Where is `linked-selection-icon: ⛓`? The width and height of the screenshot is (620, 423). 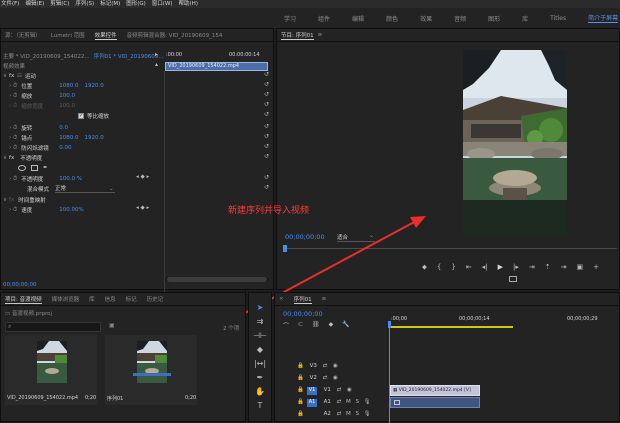 linked-selection-icon: ⛓ is located at coordinates (316, 325).